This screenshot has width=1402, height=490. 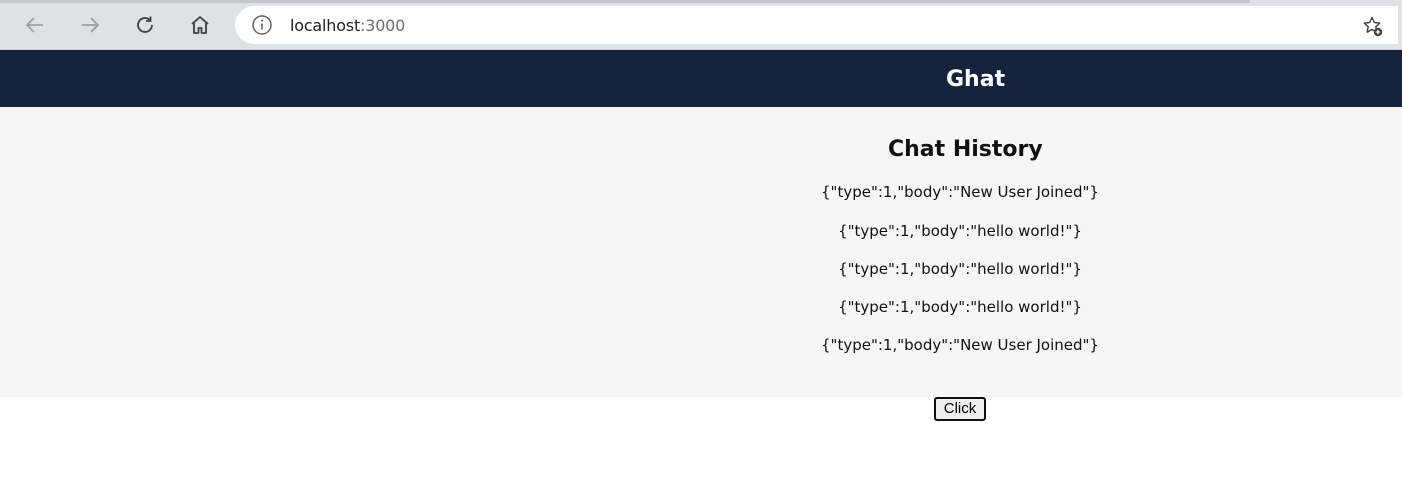 I want to click on click-button: Click, so click(x=960, y=409).